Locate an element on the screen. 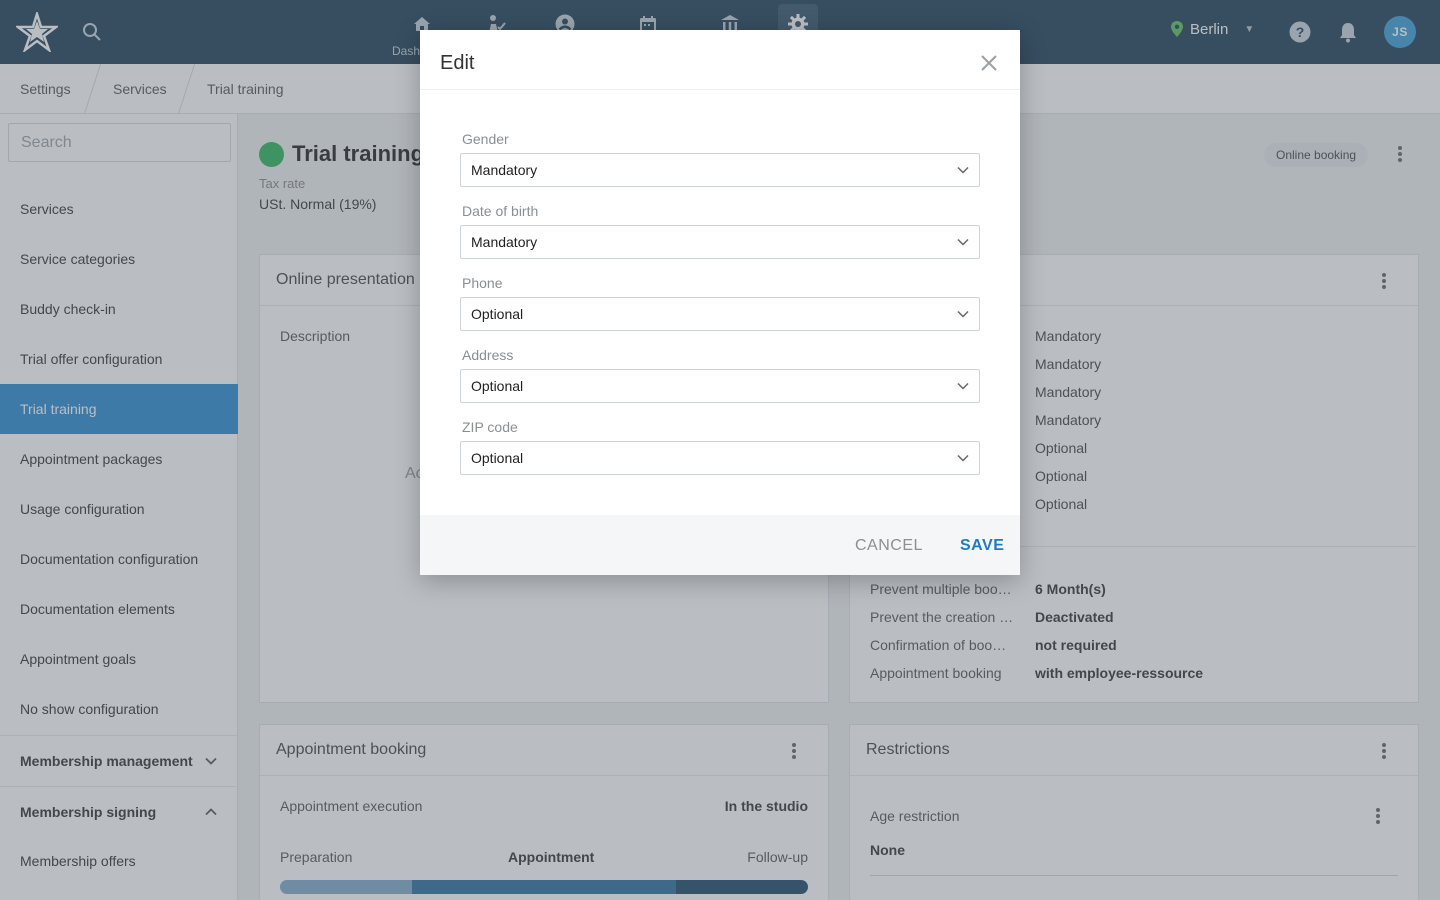 Image resolution: width=1440 pixels, height=900 pixels. dialog-header-divider is located at coordinates (720, 89).